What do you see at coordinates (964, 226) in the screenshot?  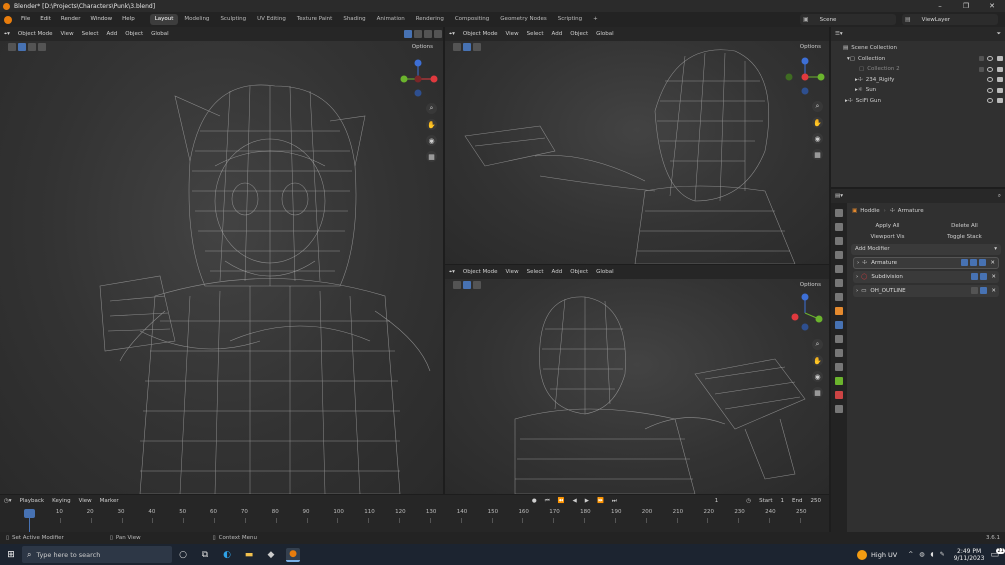 I see `delete-all-button: Delete All` at bounding box center [964, 226].